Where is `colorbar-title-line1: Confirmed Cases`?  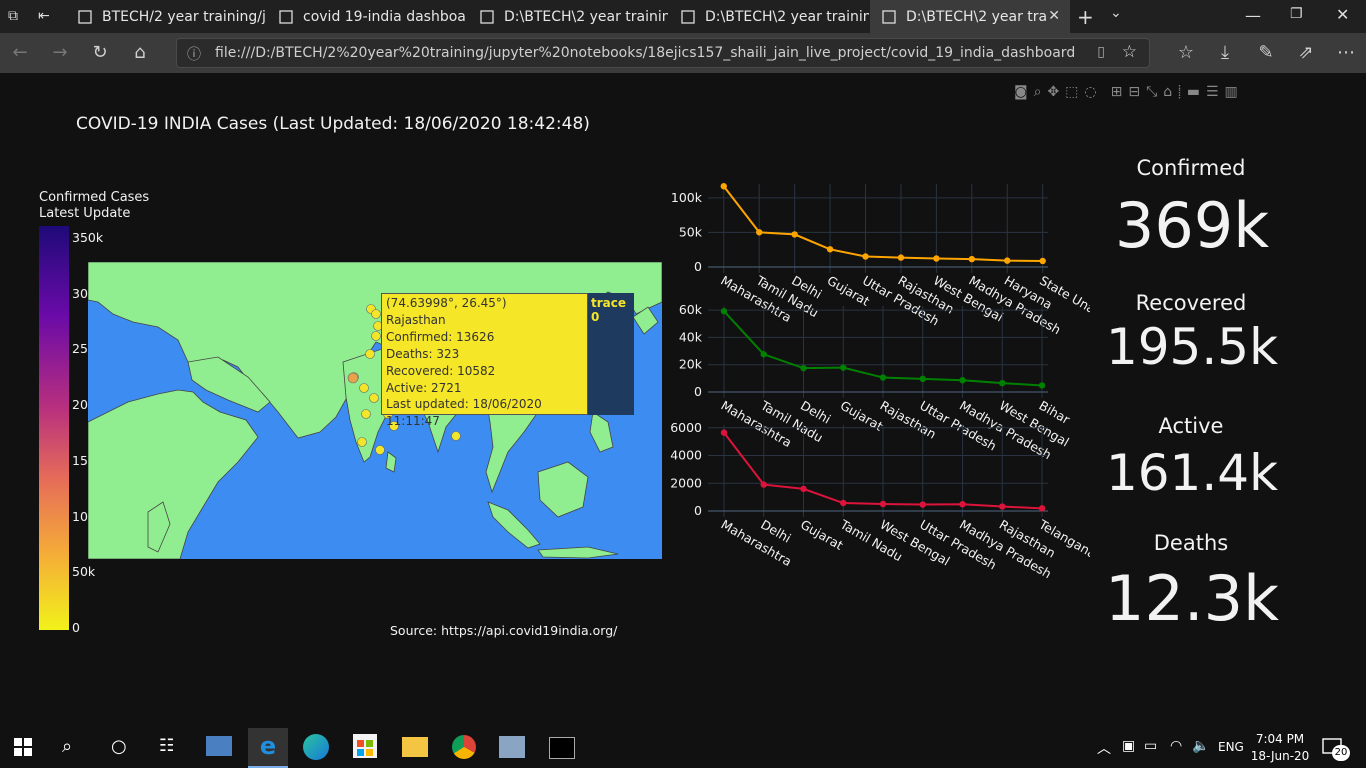
colorbar-title-line1: Confirmed Cases is located at coordinates (94, 197).